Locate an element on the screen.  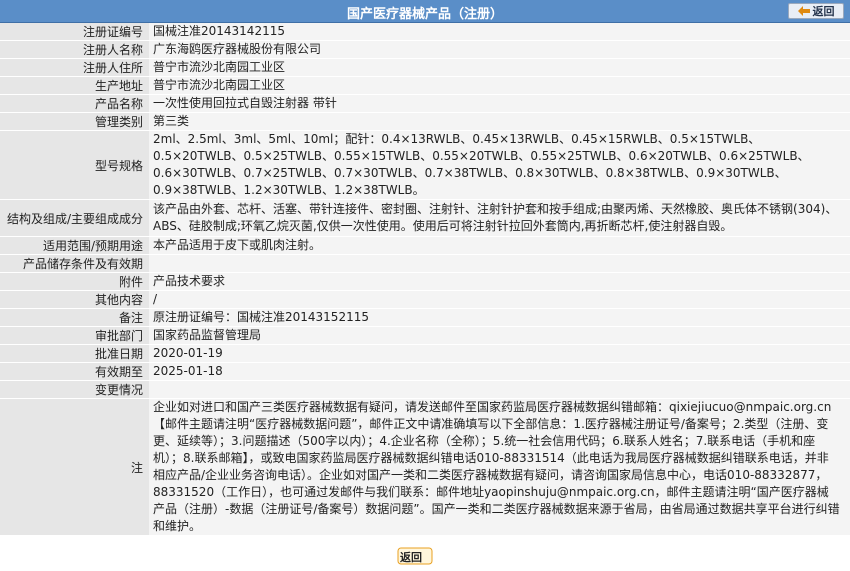
title-bar: 国产医疗器械产品（注册） 返回 is located at coordinates (425, 11).